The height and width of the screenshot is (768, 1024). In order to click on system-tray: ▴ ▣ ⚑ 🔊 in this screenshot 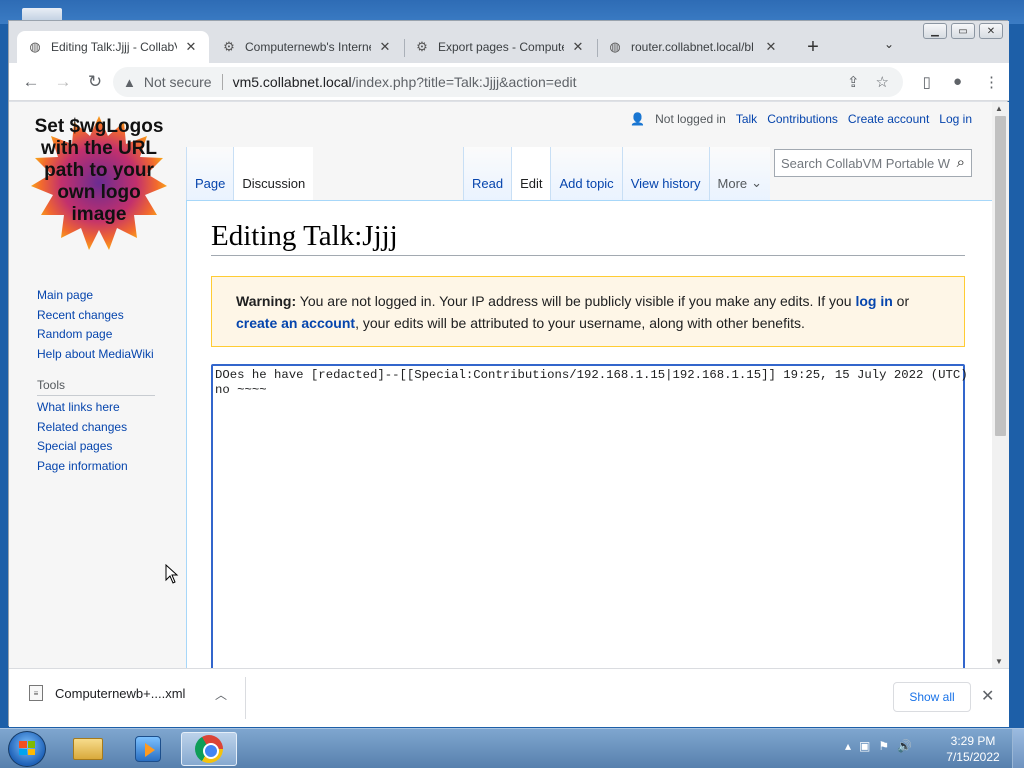, I will do `click(878, 746)`.